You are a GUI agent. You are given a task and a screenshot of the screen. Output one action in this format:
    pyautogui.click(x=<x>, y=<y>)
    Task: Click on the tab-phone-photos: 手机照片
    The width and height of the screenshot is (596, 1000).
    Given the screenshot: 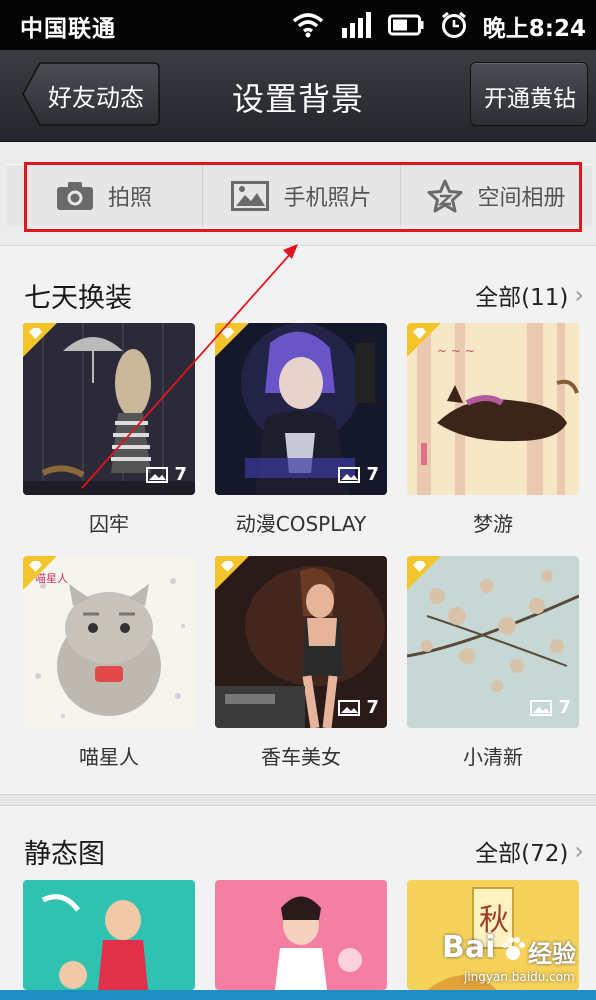 What is the action you would take?
    pyautogui.click(x=301, y=196)
    